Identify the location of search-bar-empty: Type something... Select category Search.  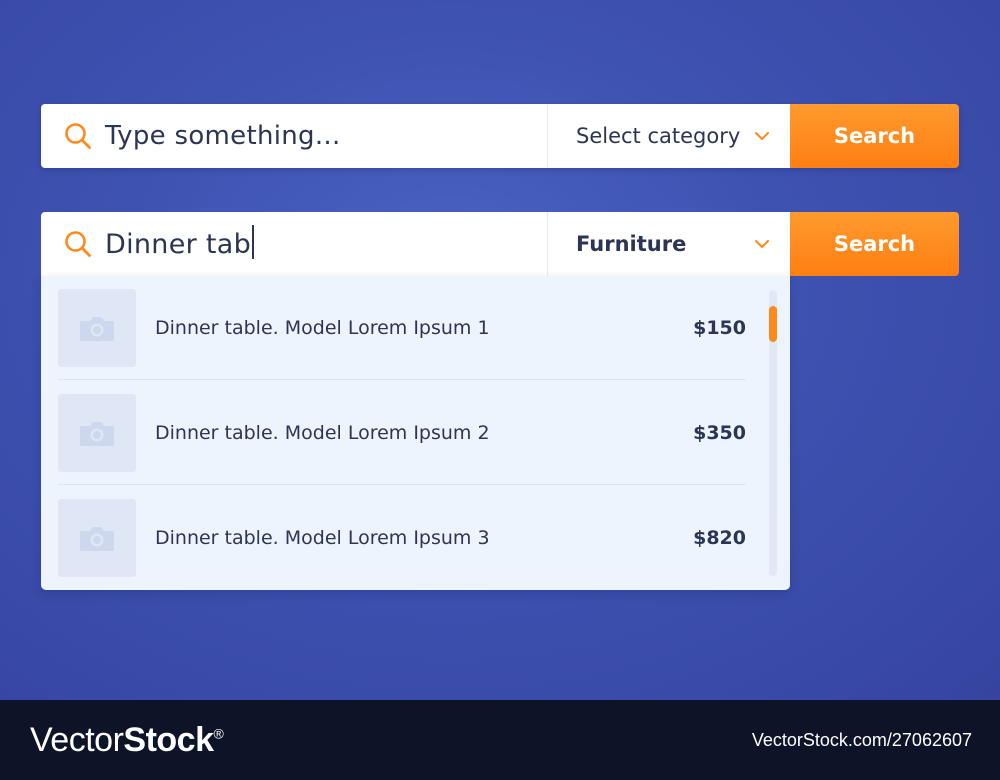
(500, 136).